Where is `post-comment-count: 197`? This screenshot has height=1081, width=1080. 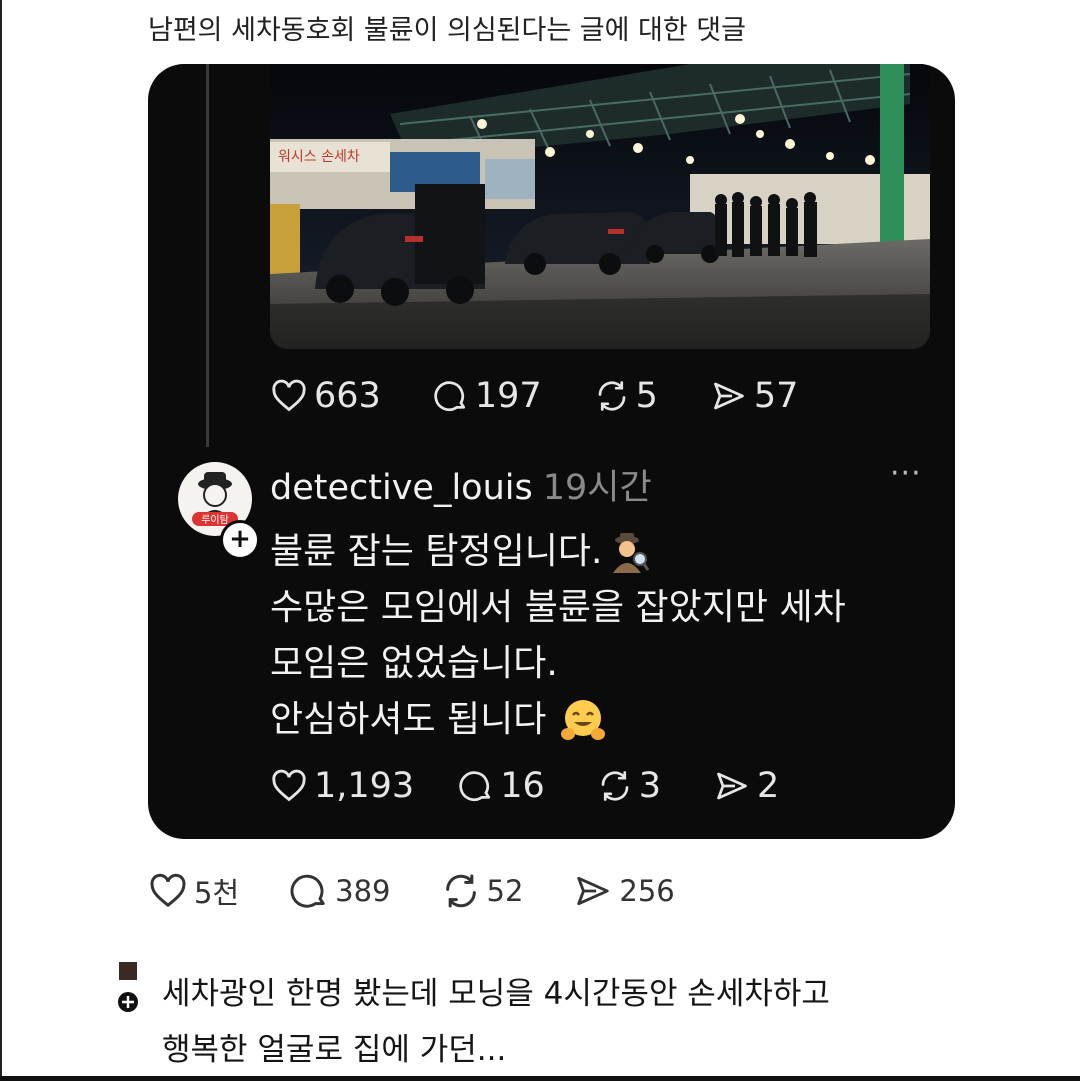
post-comment-count: 197 is located at coordinates (508, 396).